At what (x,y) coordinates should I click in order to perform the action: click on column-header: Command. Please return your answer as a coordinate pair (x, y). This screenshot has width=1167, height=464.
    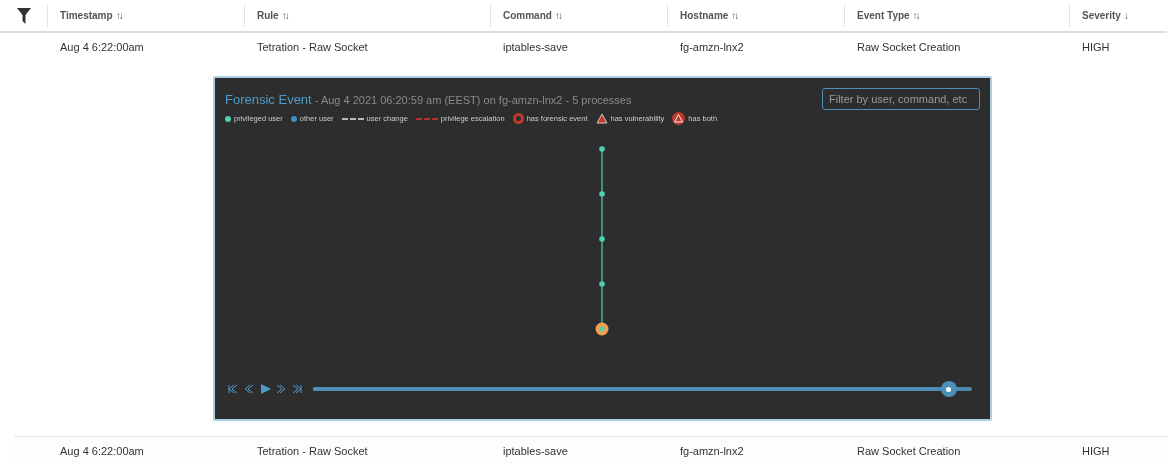
    Looking at the image, I should click on (527, 15).